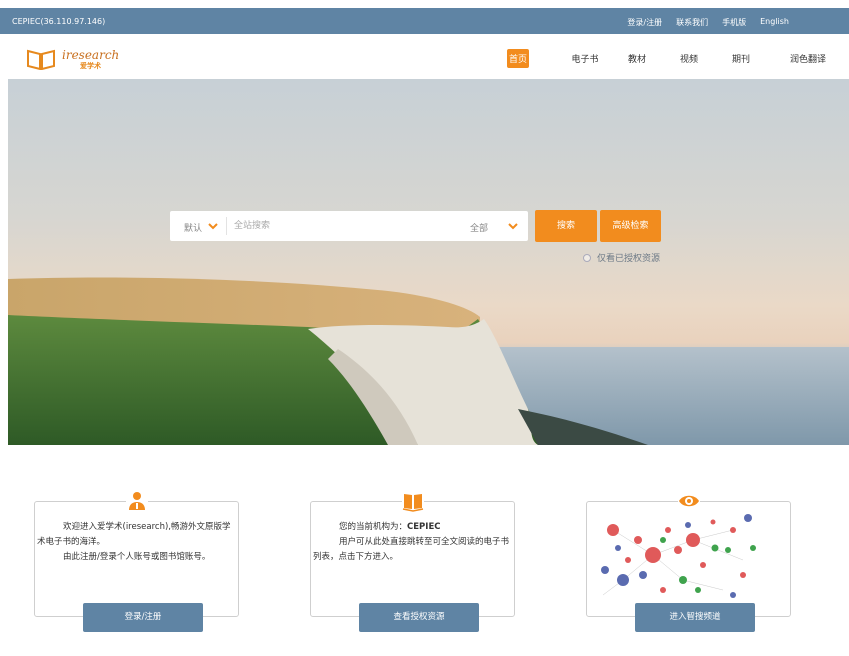 The width and height of the screenshot is (849, 656). I want to click on smart-search-card: 进入智搜频道, so click(688, 561).